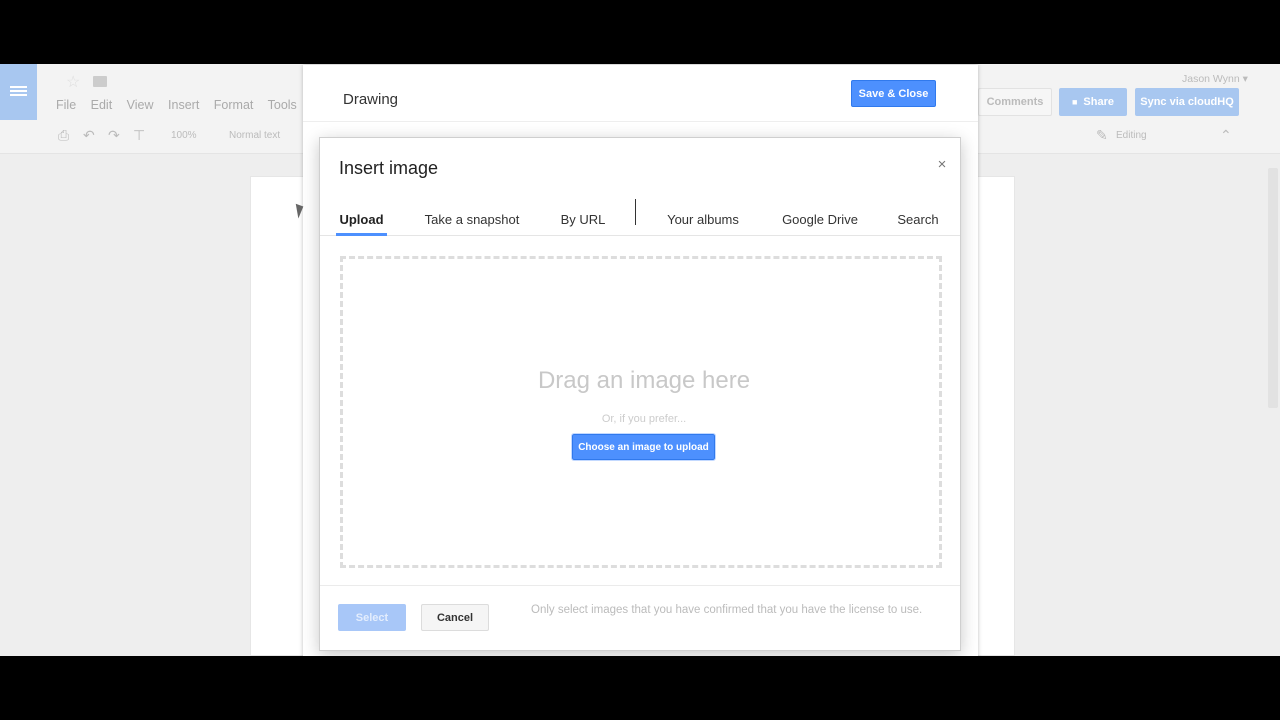  Describe the element at coordinates (371, 99) in the screenshot. I see `drawing-title: Drawing` at that location.